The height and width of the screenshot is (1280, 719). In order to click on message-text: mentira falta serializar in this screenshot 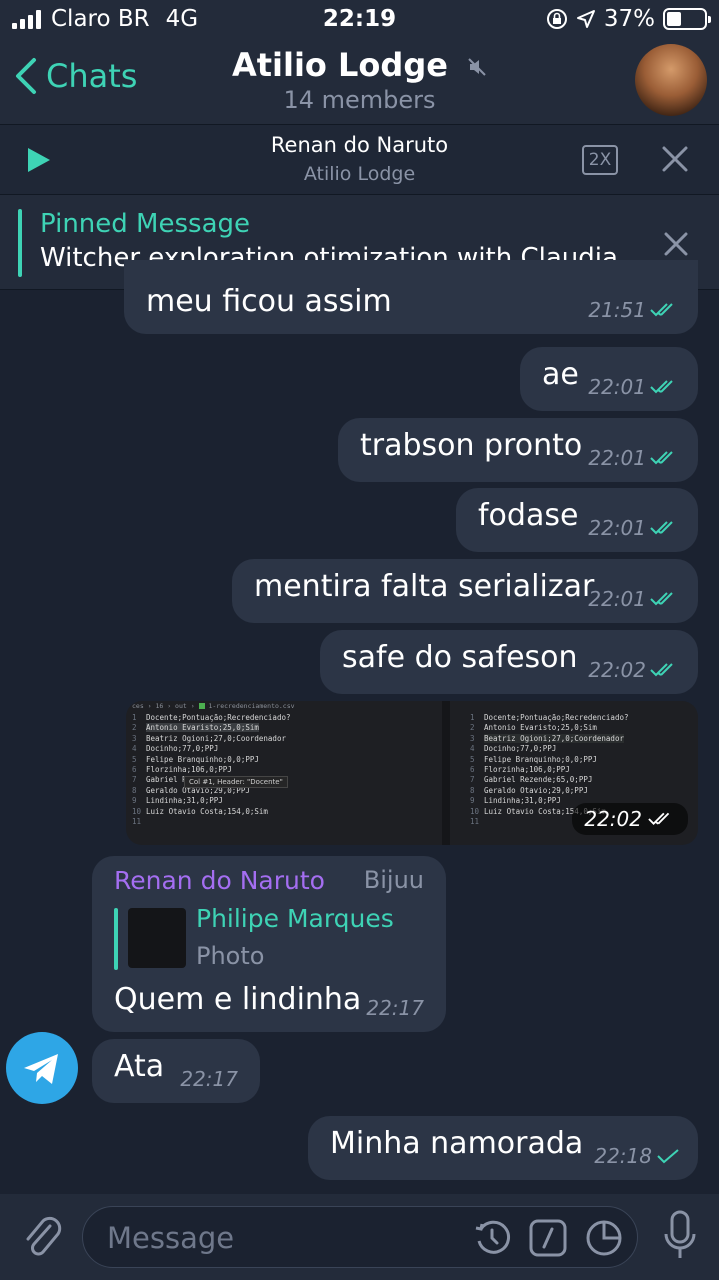, I will do `click(424, 586)`.